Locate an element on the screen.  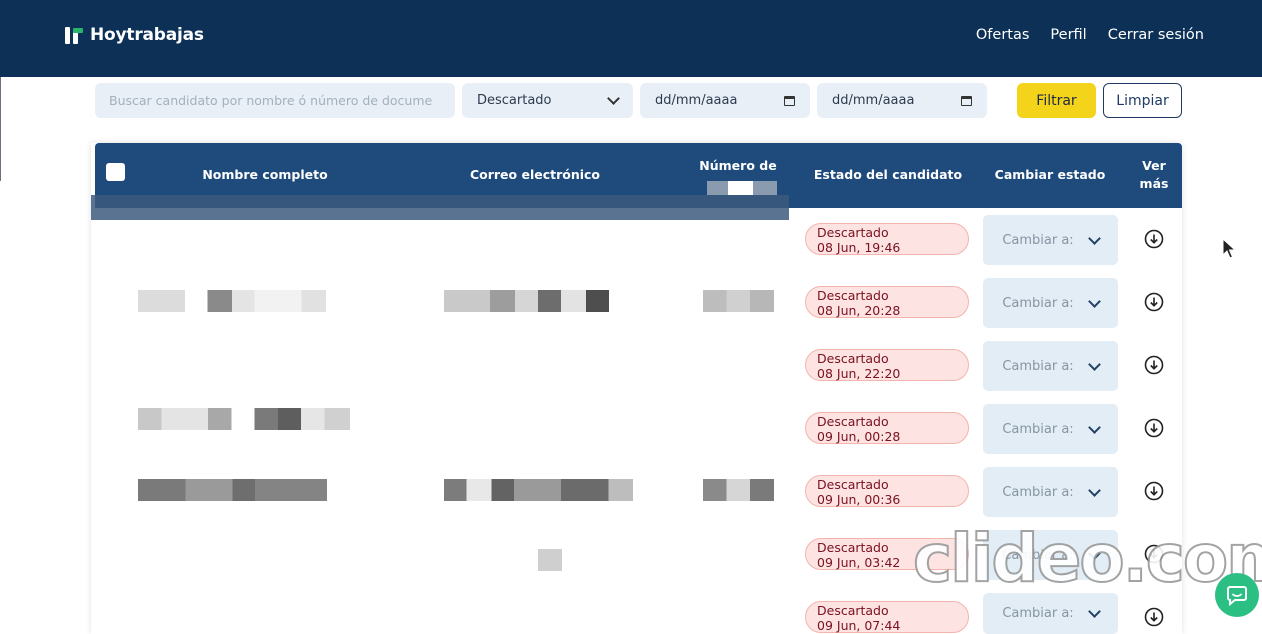
status-badge: Descartado 09 Jun, 00:36 is located at coordinates (887, 491).